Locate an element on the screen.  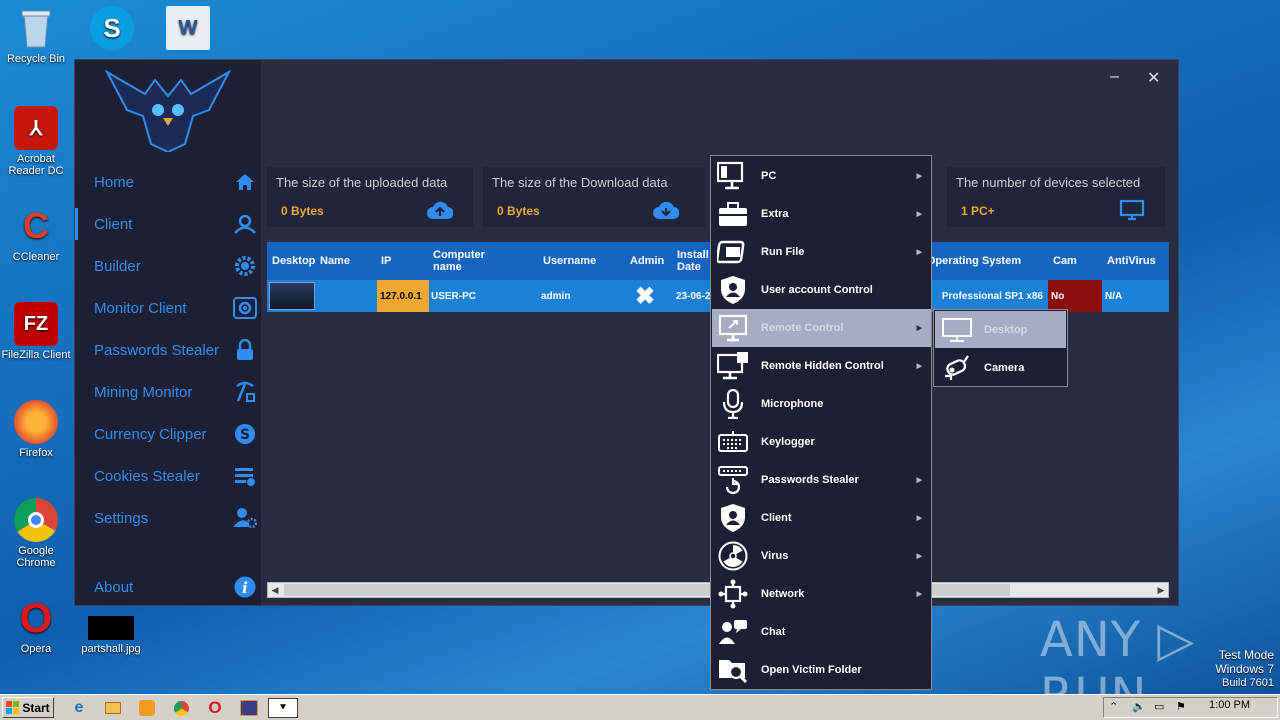
menu-item-virus: Virus ▶ is located at coordinates (821, 556).